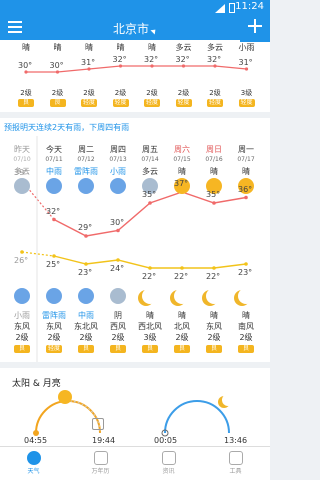 The width and height of the screenshot is (320, 480). Describe the element at coordinates (53, 211) in the screenshot. I see `high-temp-label: 32°` at that location.